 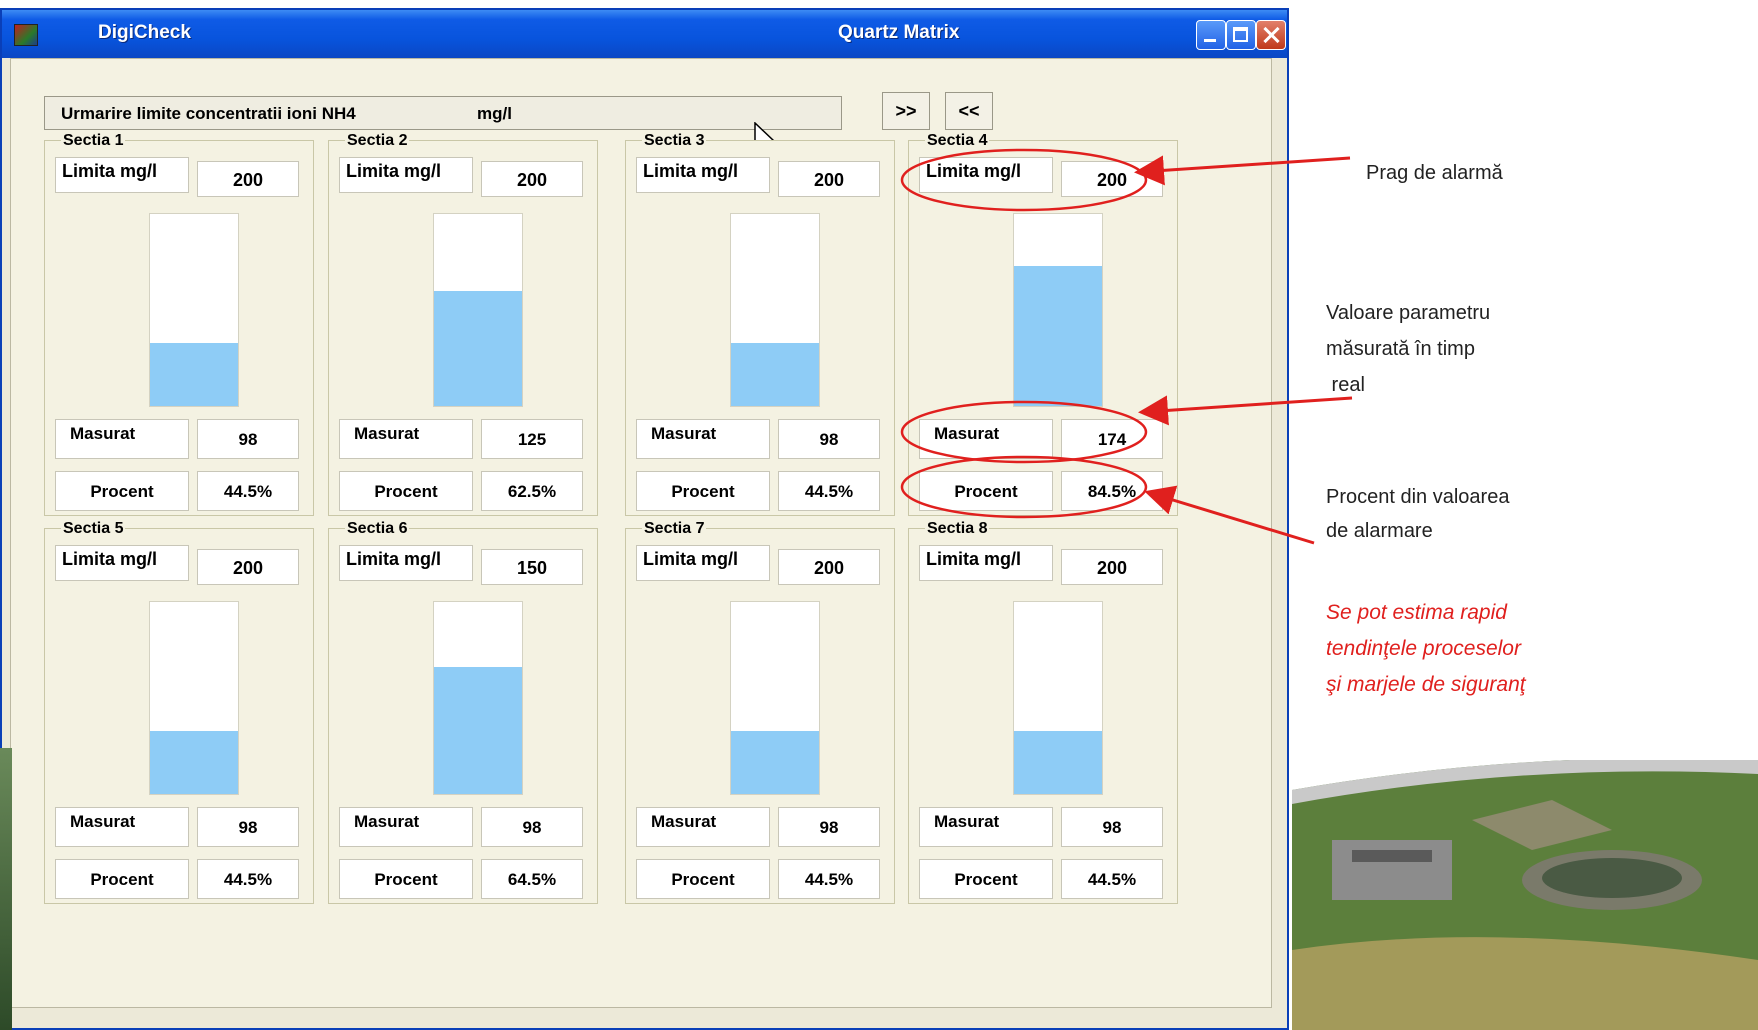 What do you see at coordinates (93, 529) in the screenshot?
I see `section-title: Sectia 5` at bounding box center [93, 529].